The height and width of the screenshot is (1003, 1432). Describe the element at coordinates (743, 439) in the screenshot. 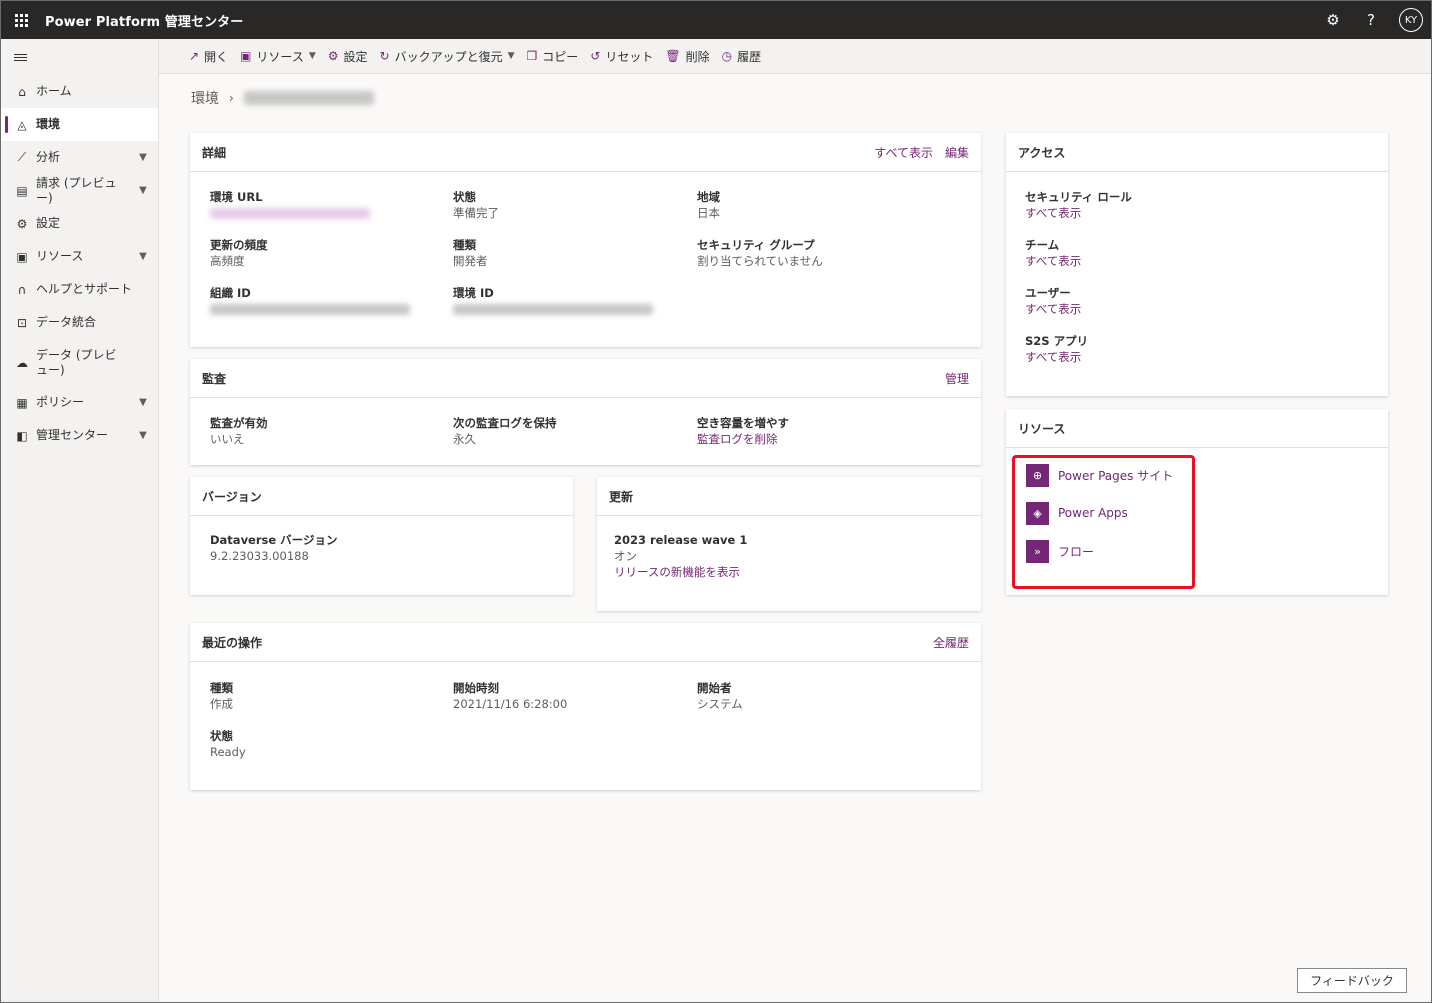

I see `delete-audit-logs-link: 監査ログを削除` at that location.